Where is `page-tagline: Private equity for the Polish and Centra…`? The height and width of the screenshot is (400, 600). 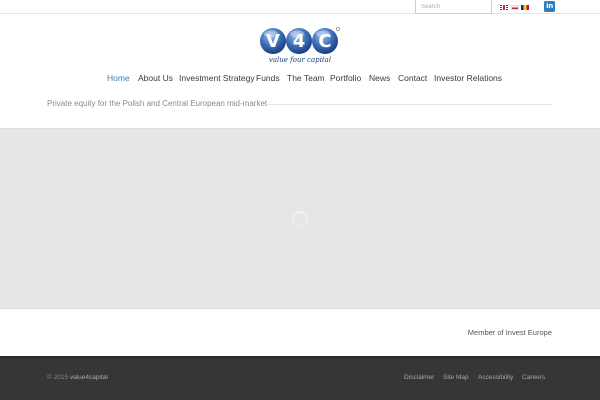 page-tagline: Private equity for the Polish and Centra… is located at coordinates (157, 103).